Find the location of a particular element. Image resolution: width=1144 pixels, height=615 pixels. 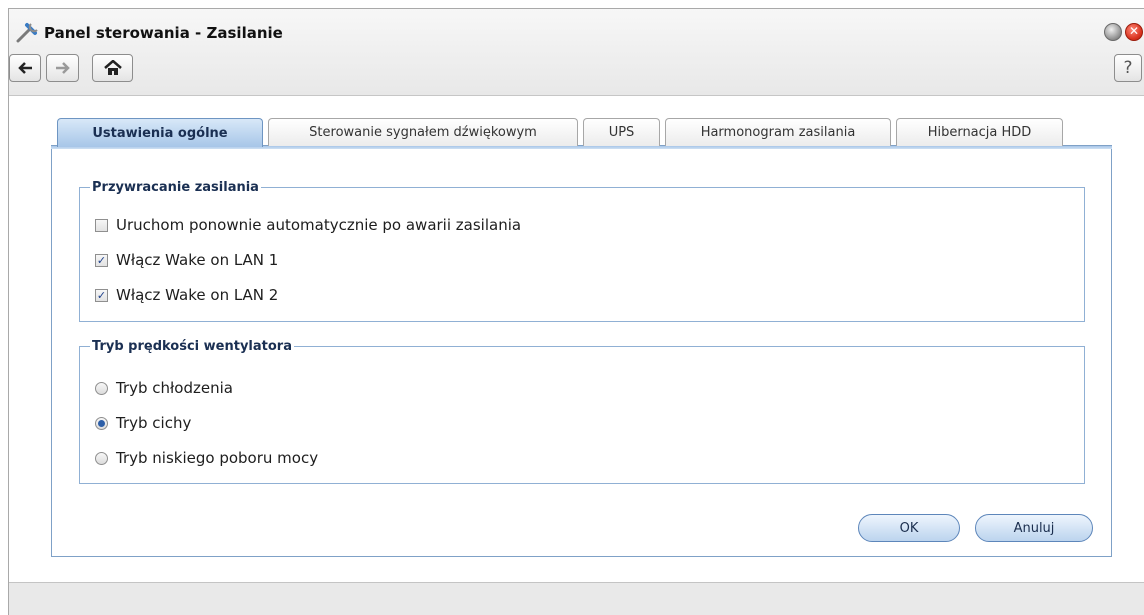

back-button is located at coordinates (25, 68).